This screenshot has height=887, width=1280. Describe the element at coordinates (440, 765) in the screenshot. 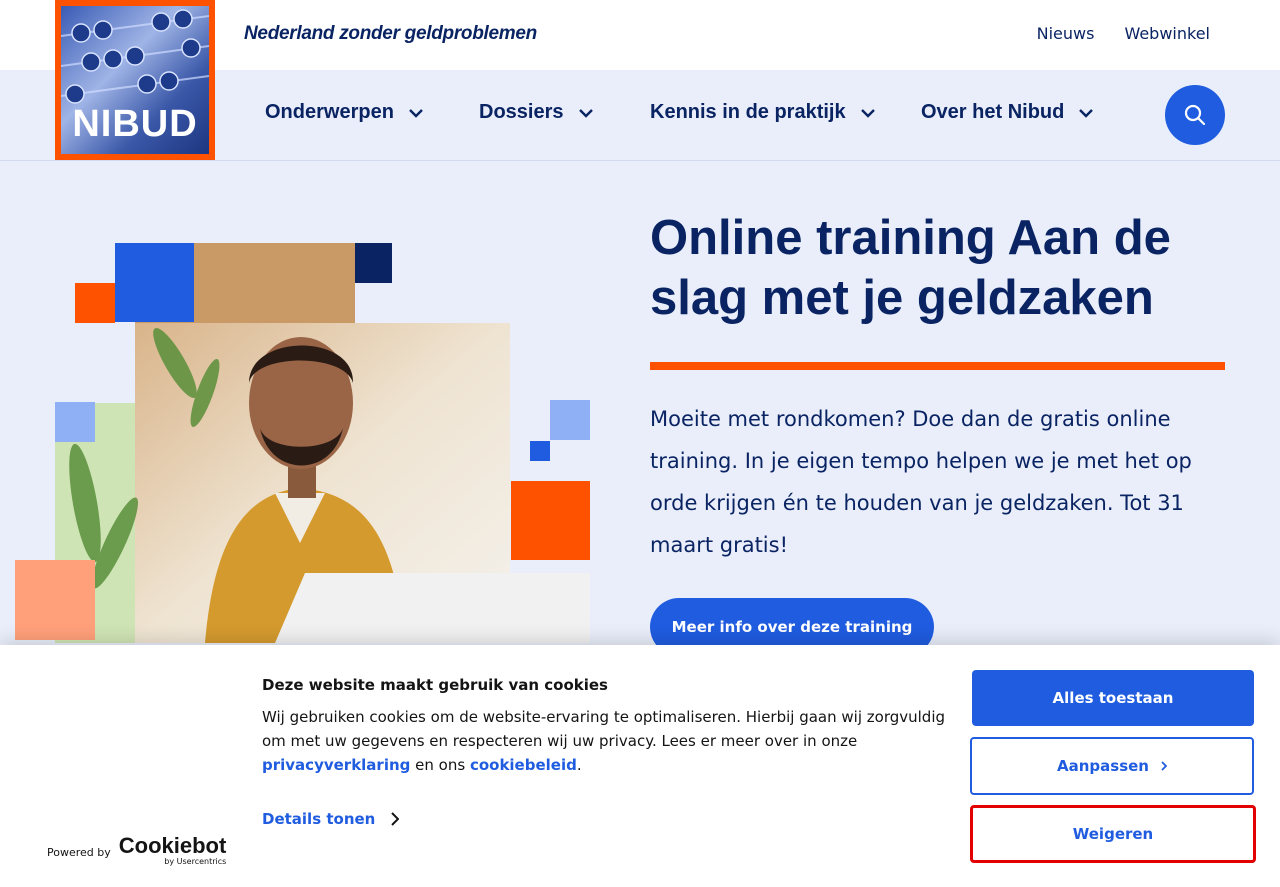

I see `cookie-text: en ons` at that location.